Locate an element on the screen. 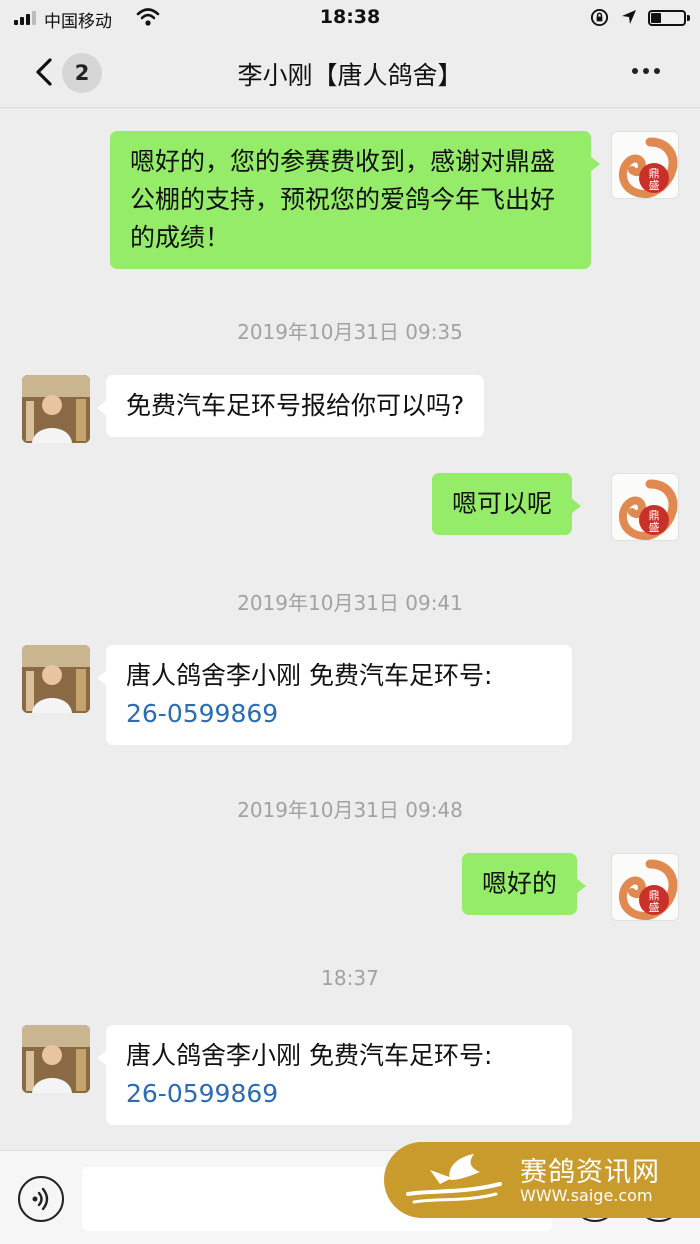 The image size is (700, 1244). timestamp: 2019年10月31日 09:35 is located at coordinates (350, 332).